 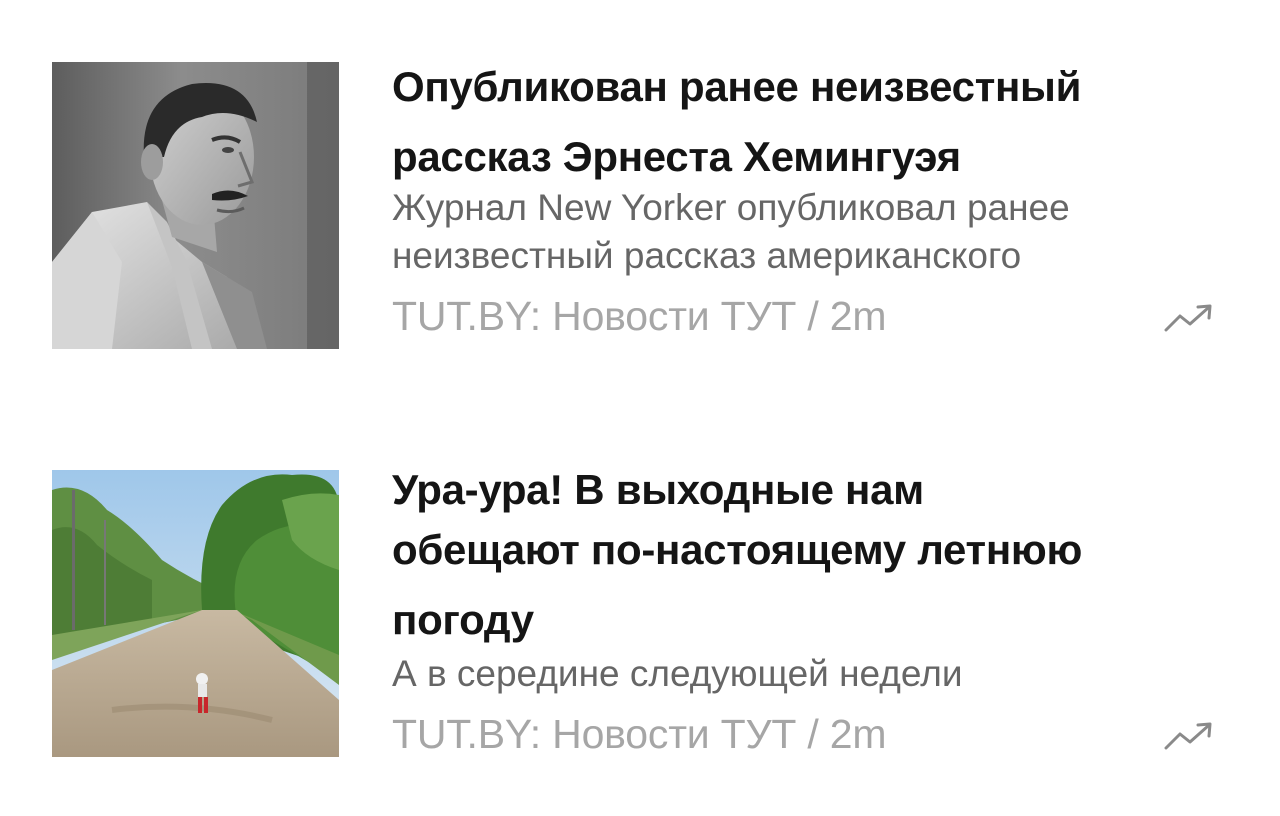 I want to click on news-thumbnail-portrait, so click(x=195, y=205).